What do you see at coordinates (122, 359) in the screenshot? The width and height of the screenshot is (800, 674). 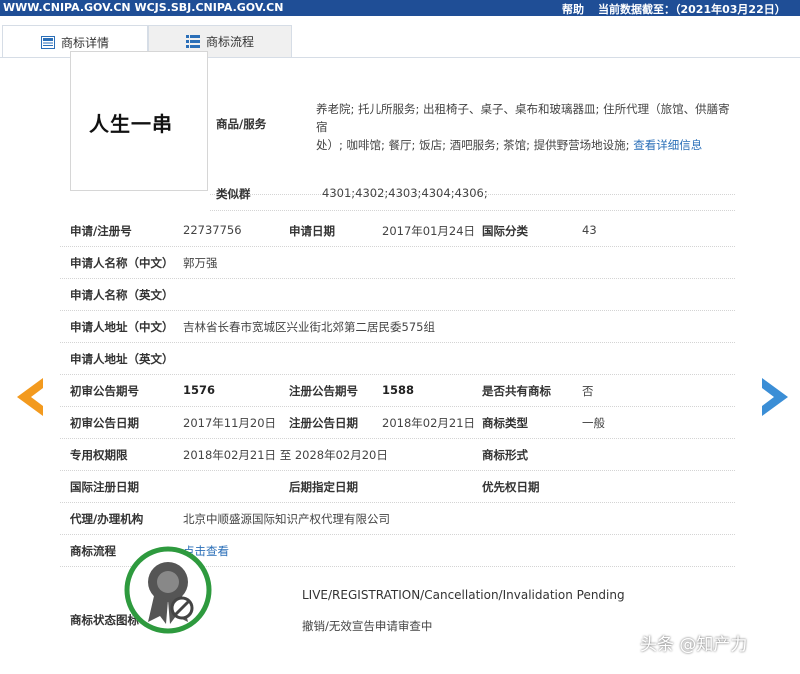 I see `address-en-label: 申请人地址（英文）` at bounding box center [122, 359].